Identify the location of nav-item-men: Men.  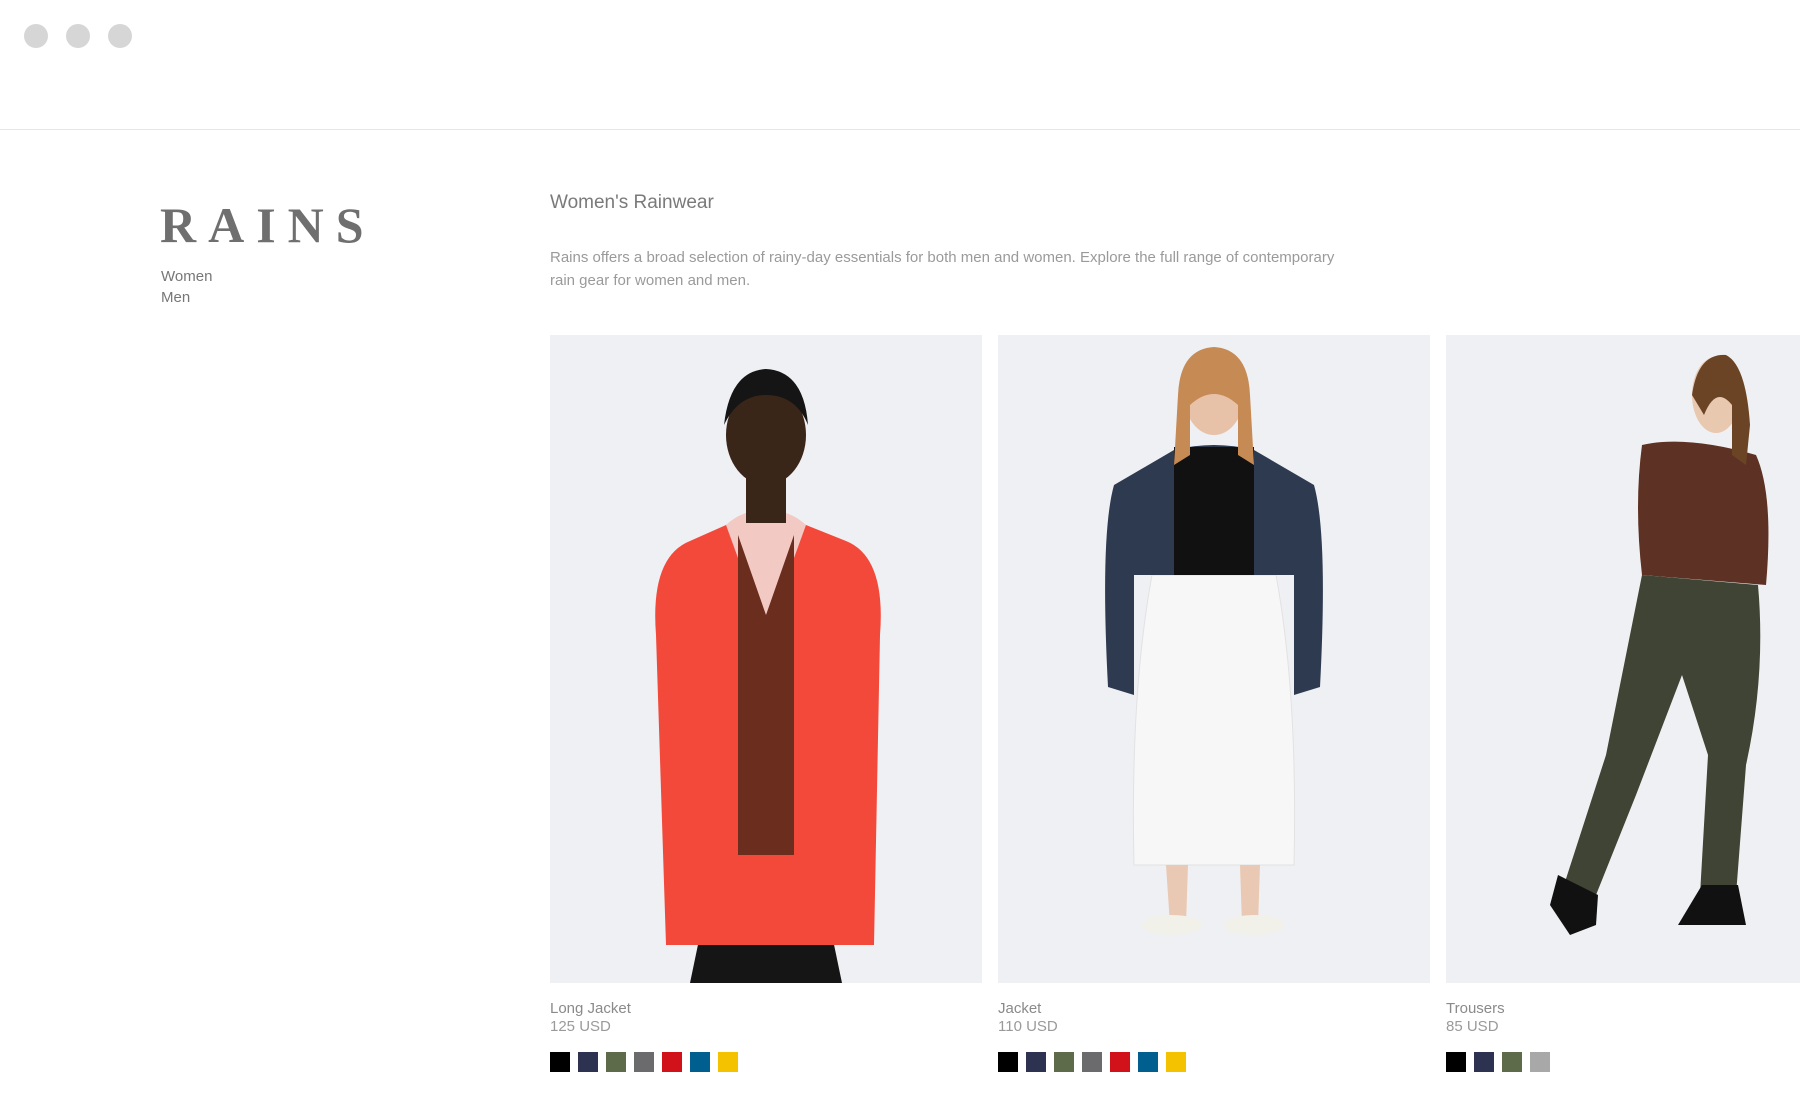
(186, 297).